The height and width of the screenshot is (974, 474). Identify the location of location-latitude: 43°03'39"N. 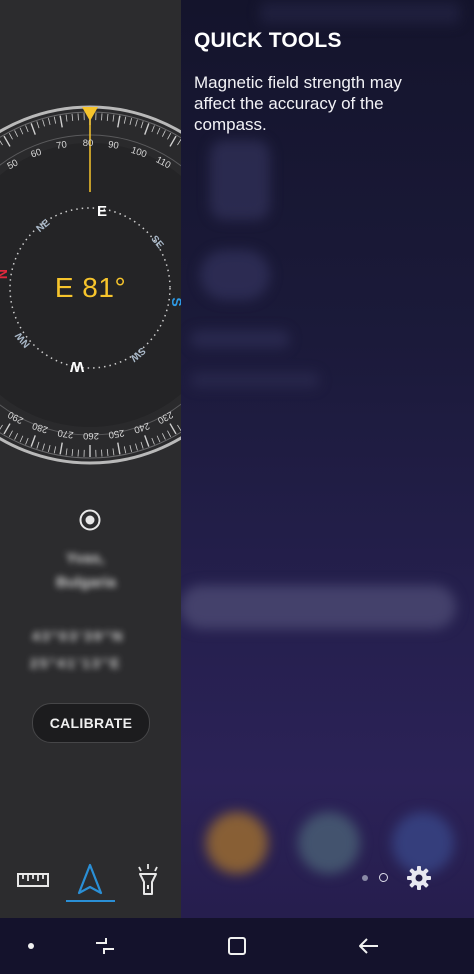
(78, 636).